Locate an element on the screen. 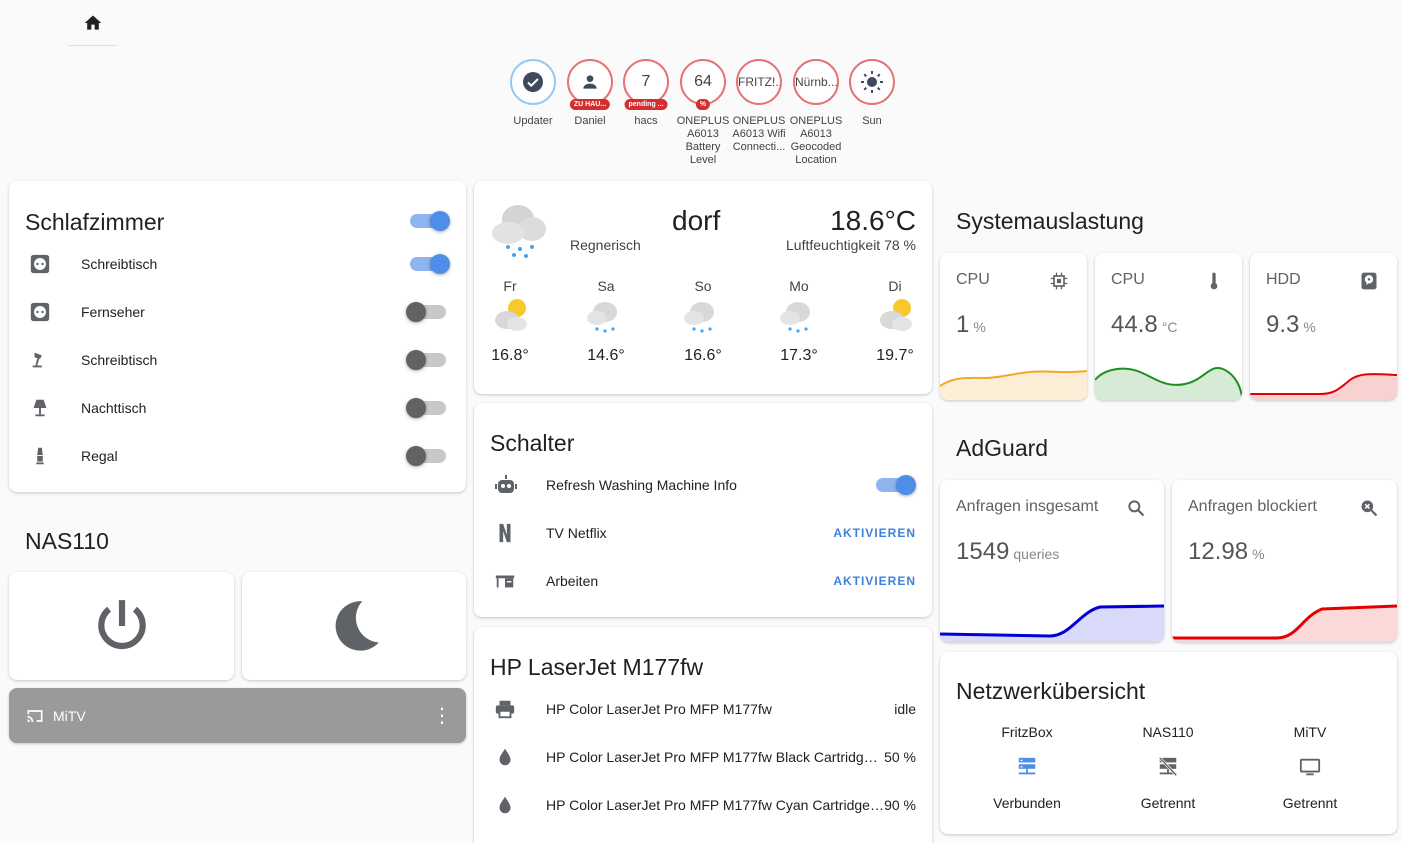  badge-battery: 64 % ONEPLUS A6013 Battery Level is located at coordinates (703, 113).